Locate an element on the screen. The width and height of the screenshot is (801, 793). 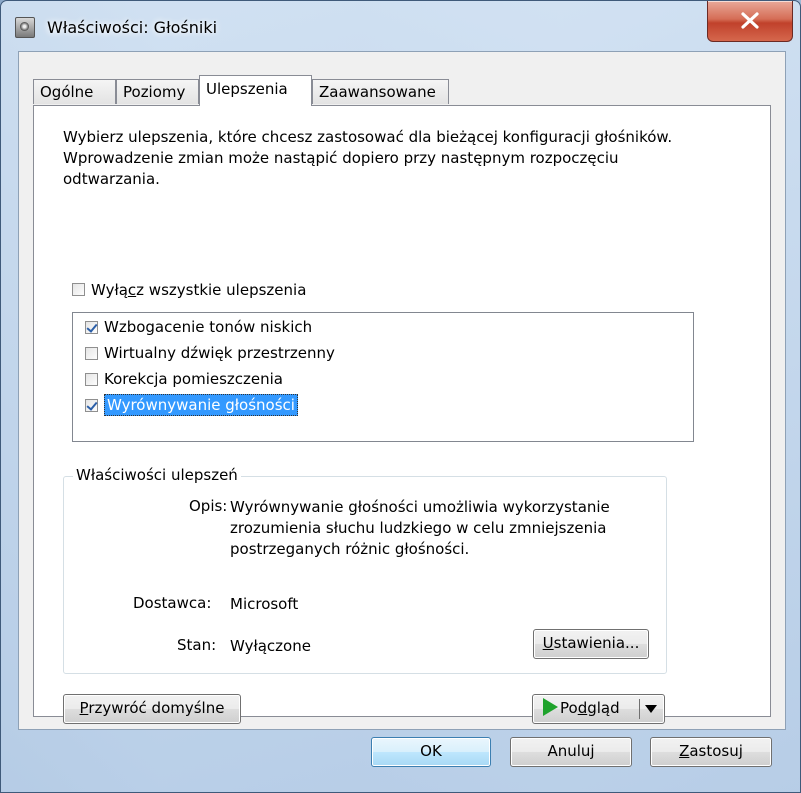
restore-defaults-button: Przywróć domyślne is located at coordinates (152, 709).